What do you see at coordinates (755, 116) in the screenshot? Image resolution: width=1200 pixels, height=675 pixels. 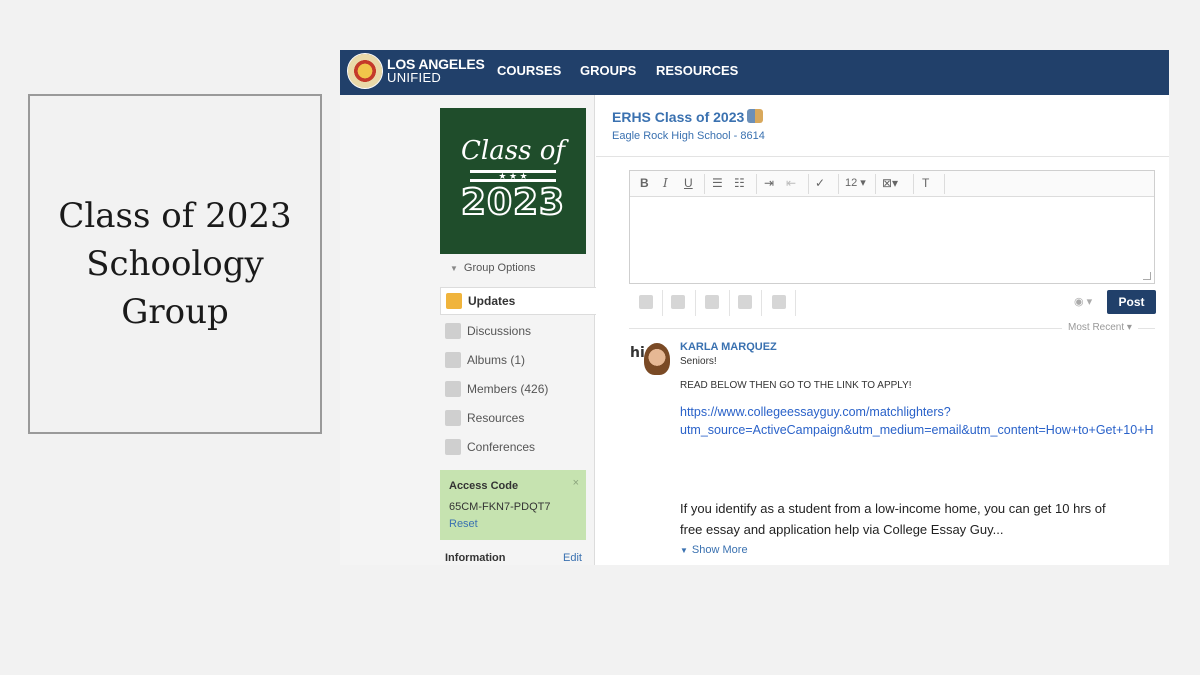 I see `group-people-icon` at bounding box center [755, 116].